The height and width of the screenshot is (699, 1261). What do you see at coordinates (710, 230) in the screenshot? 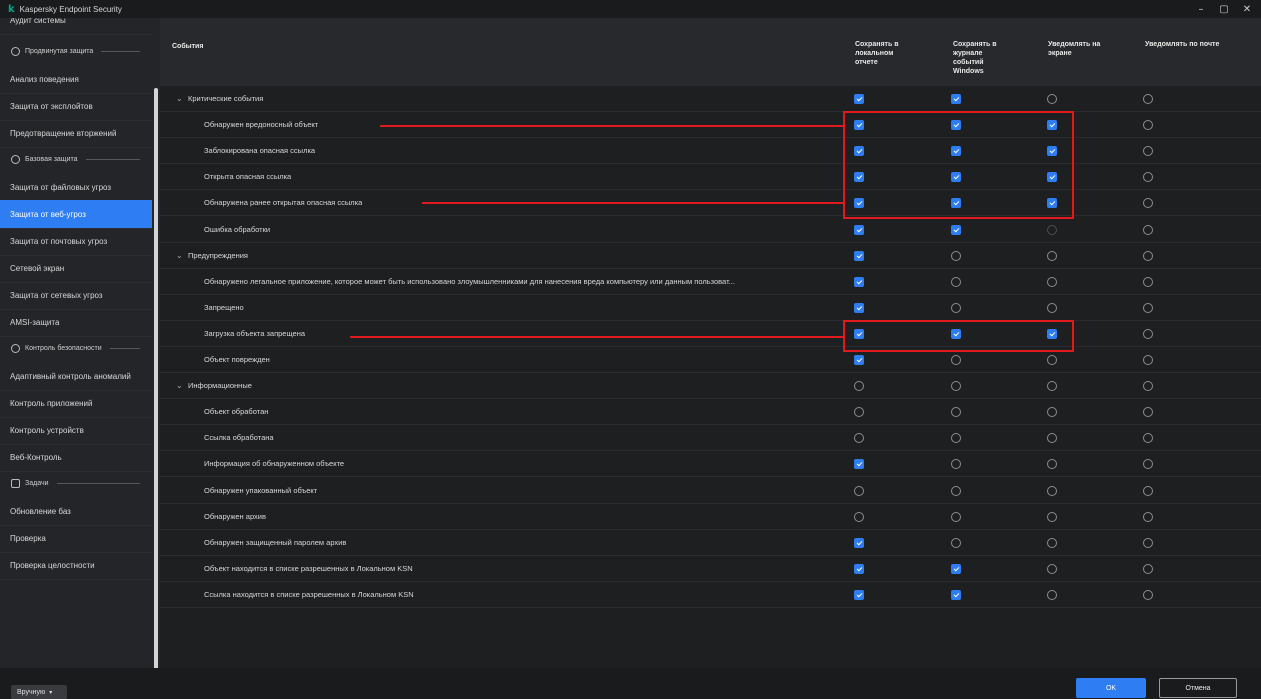
I see `table-row: Ошибка обработки` at bounding box center [710, 230].